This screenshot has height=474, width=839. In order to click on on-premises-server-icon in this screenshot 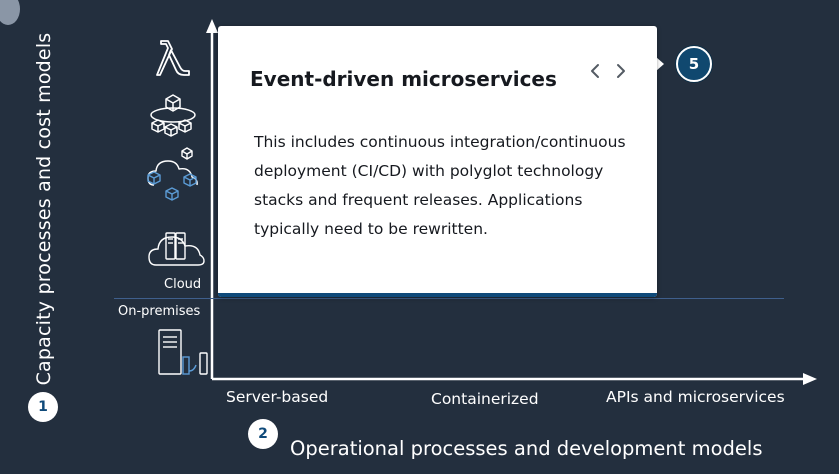, I will do `click(183, 352)`.